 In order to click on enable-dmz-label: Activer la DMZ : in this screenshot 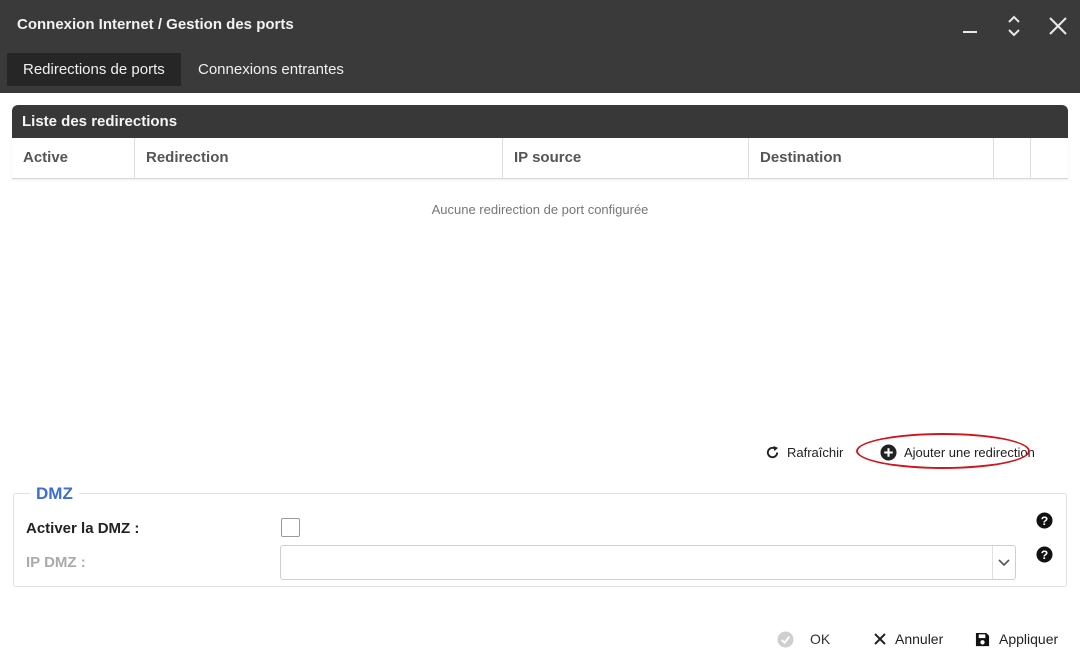, I will do `click(83, 528)`.